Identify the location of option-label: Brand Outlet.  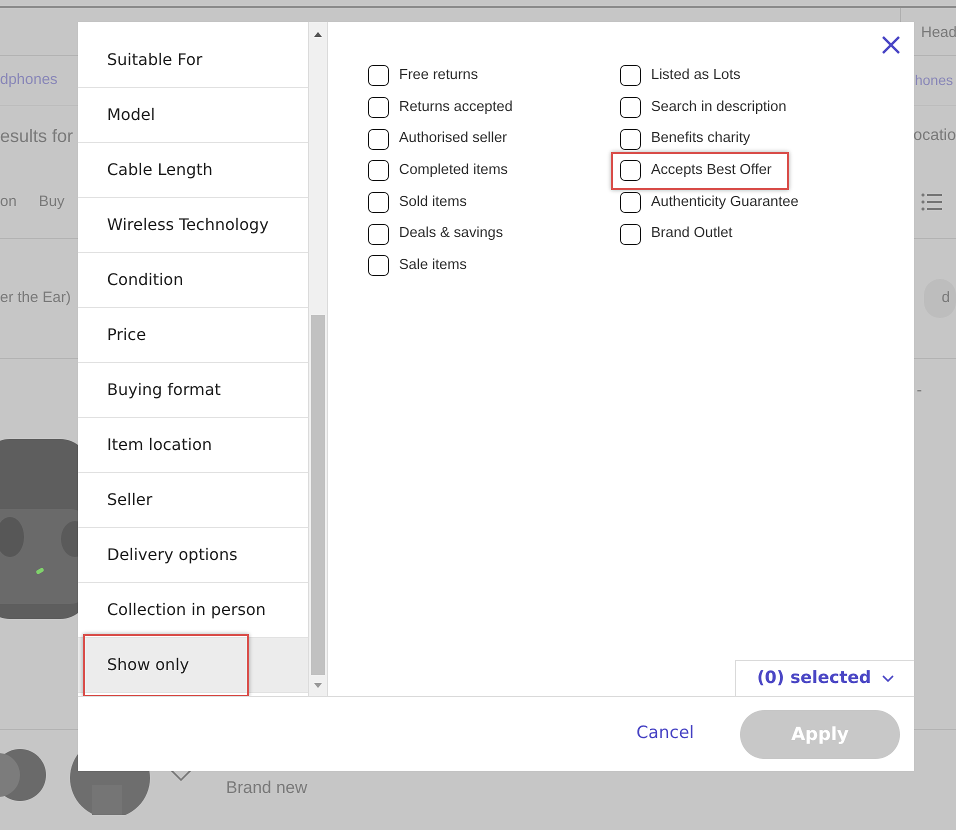
(691, 234).